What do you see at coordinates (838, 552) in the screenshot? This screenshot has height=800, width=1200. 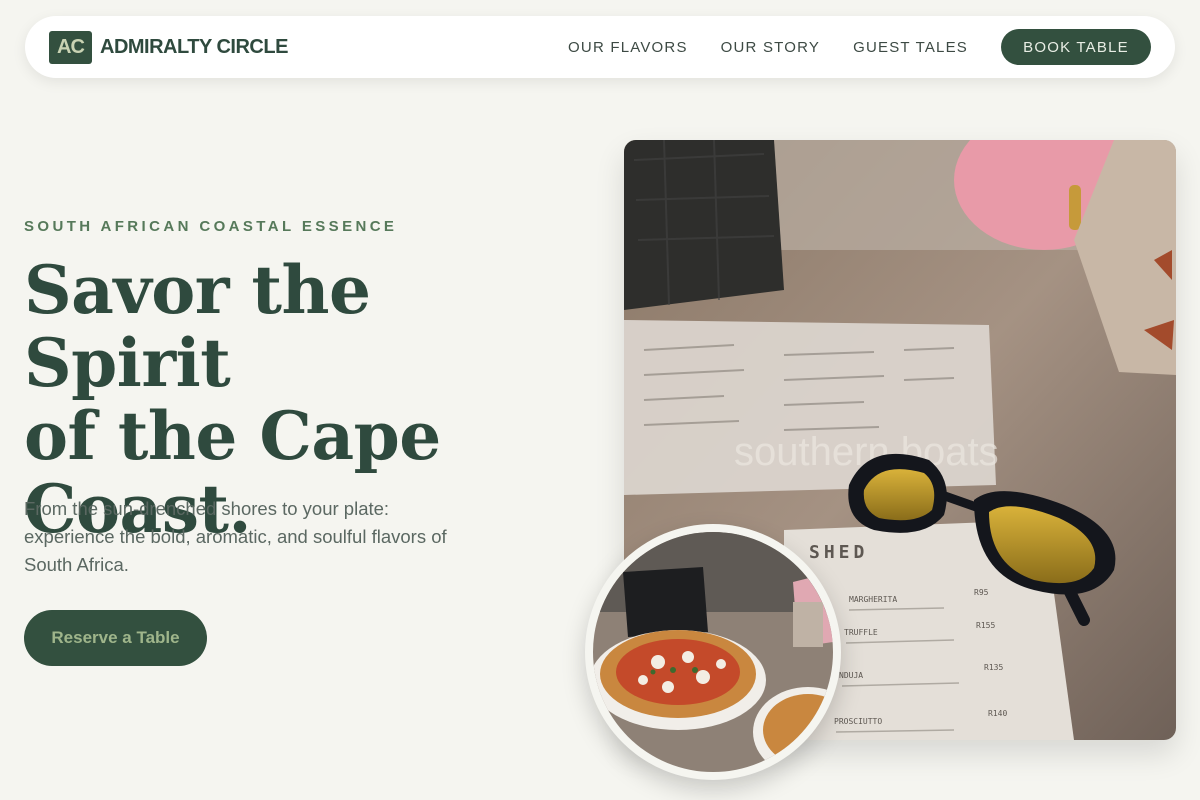 I see `menu-title: SHED` at bounding box center [838, 552].